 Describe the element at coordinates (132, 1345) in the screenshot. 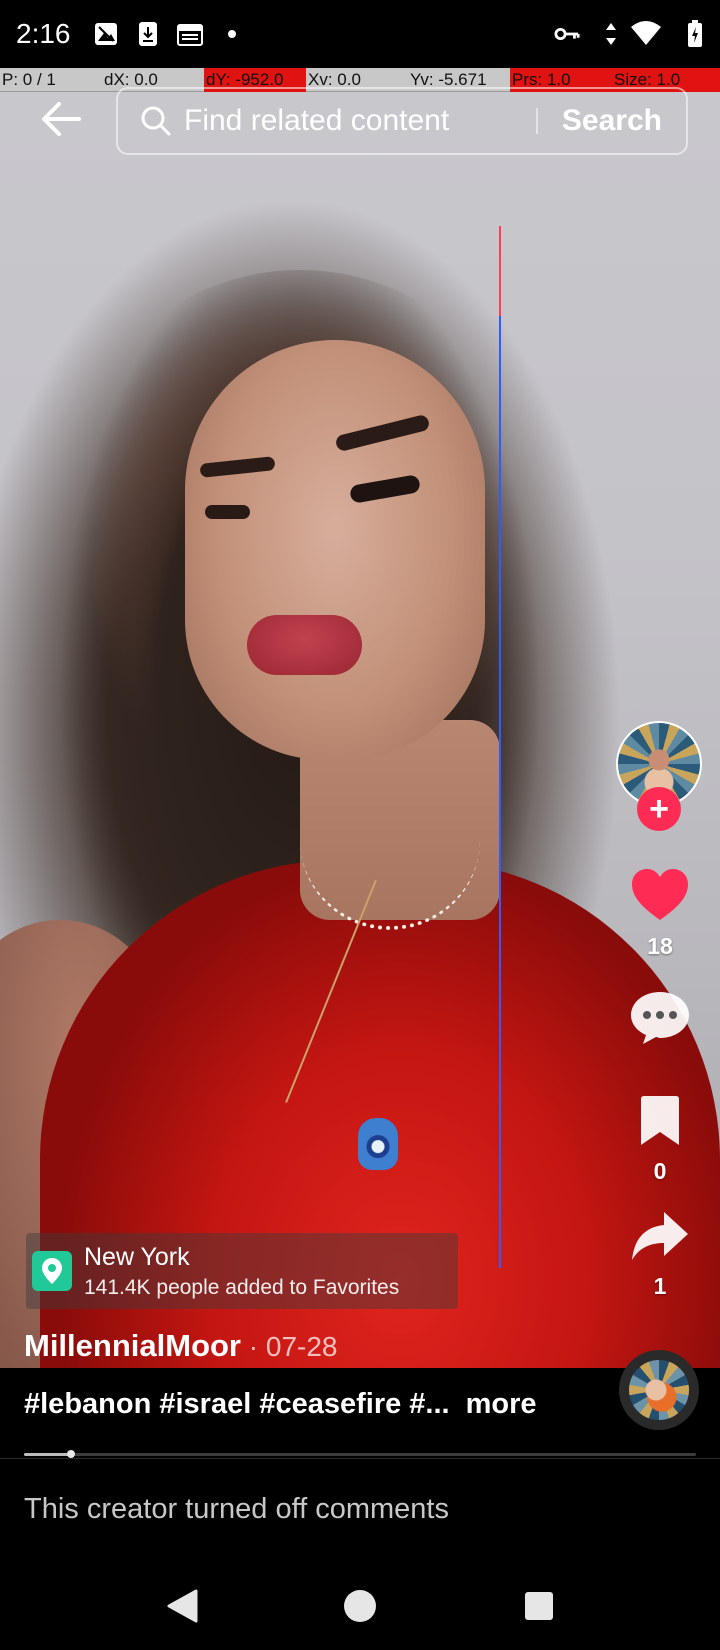

I see `creator-username: MillennialMoor` at that location.